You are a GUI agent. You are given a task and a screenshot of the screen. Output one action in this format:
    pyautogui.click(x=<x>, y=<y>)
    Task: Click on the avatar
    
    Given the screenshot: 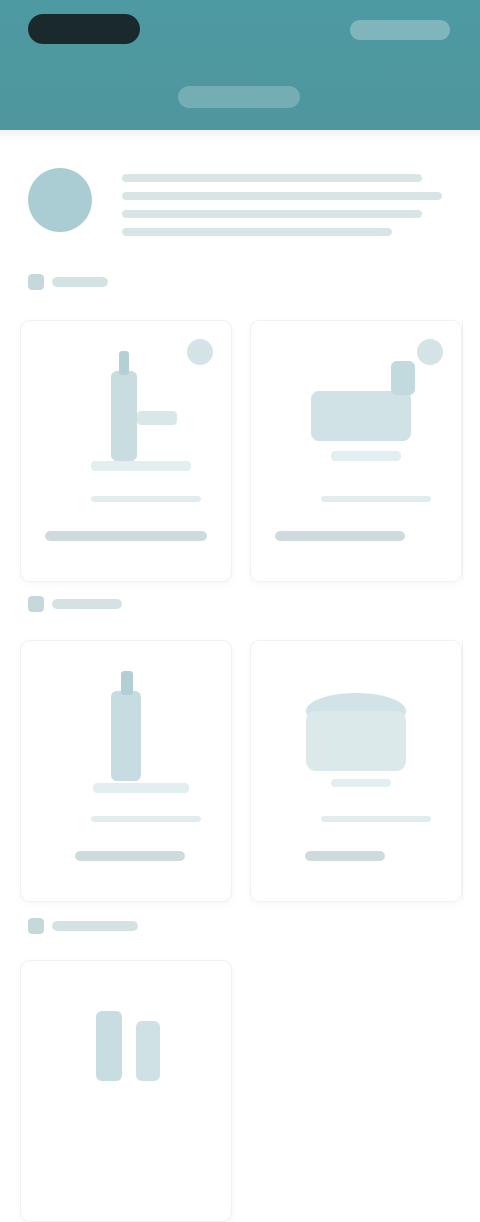 What is the action you would take?
    pyautogui.click(x=60, y=200)
    